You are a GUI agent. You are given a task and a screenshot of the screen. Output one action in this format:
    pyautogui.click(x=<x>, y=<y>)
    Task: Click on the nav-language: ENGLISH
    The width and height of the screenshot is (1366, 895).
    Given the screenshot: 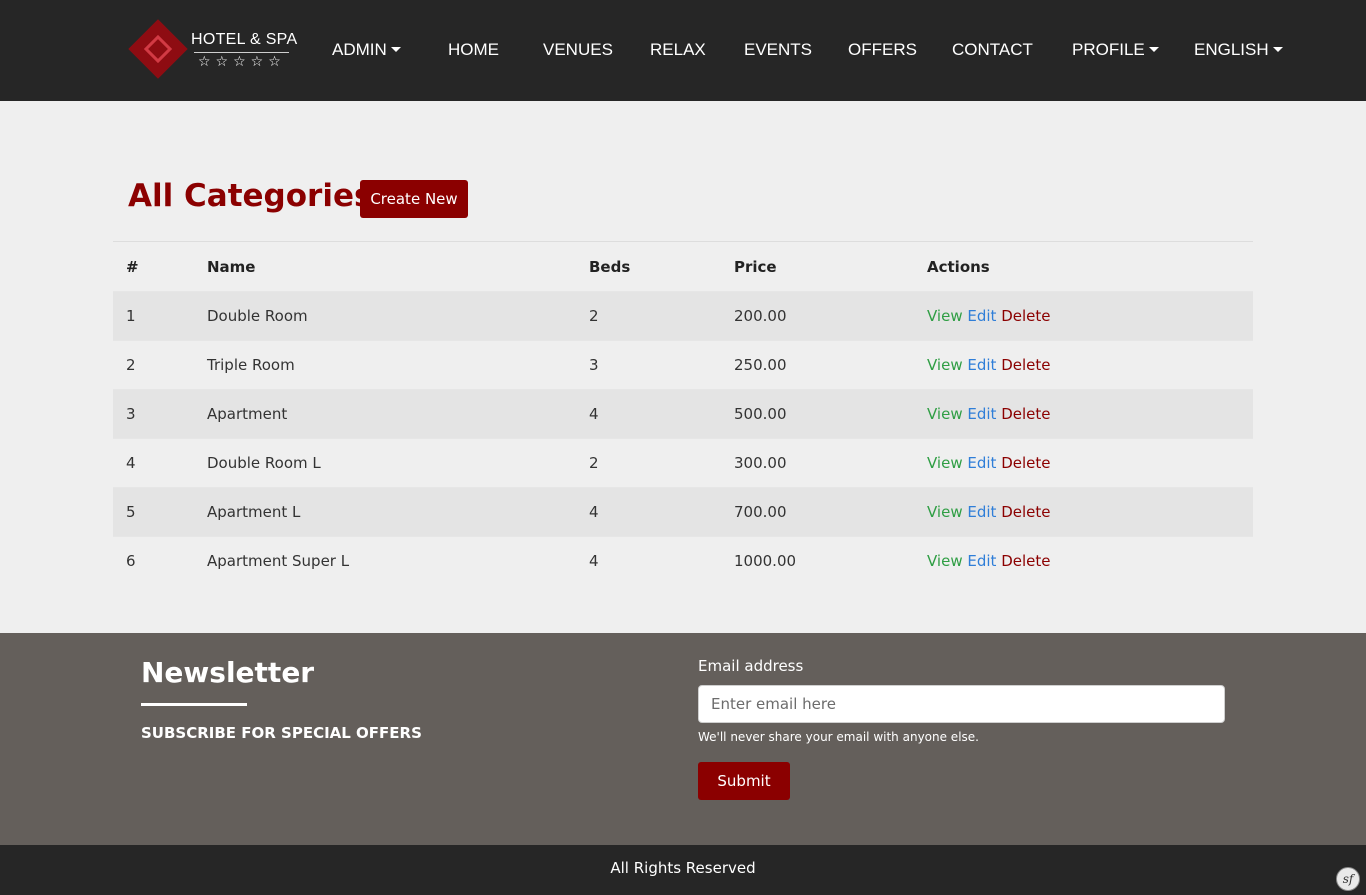 What is the action you would take?
    pyautogui.click(x=1238, y=50)
    